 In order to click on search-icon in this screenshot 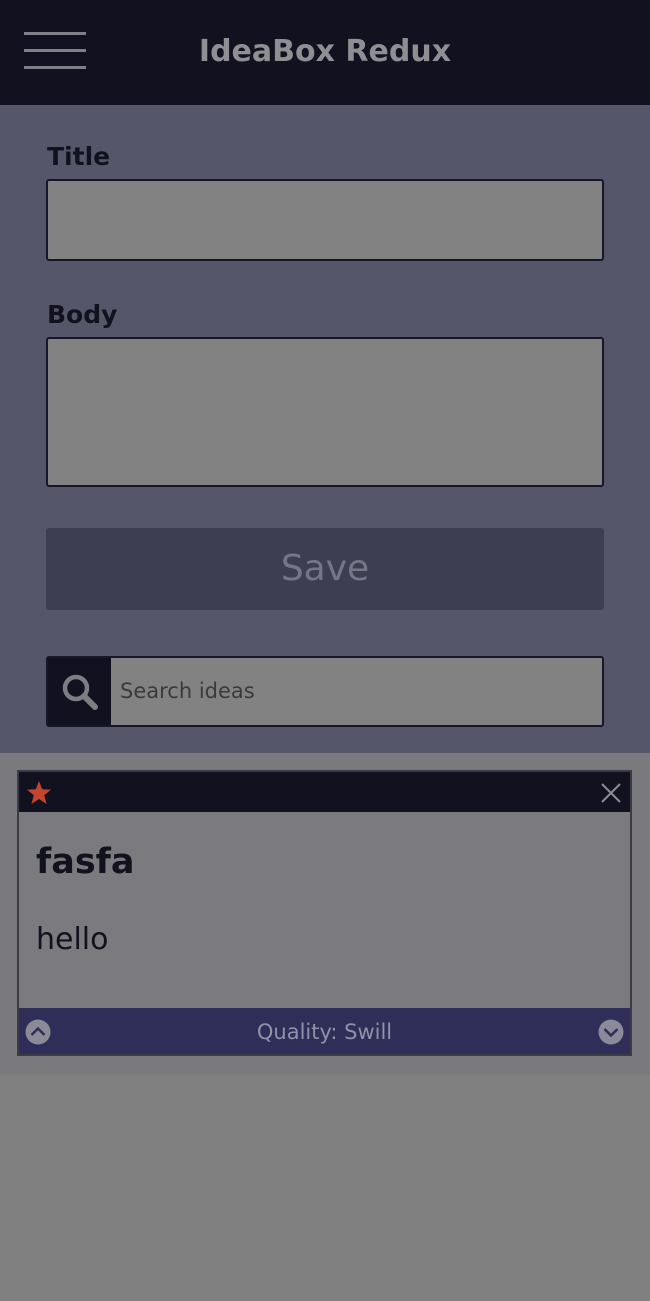, I will do `click(79, 691)`.